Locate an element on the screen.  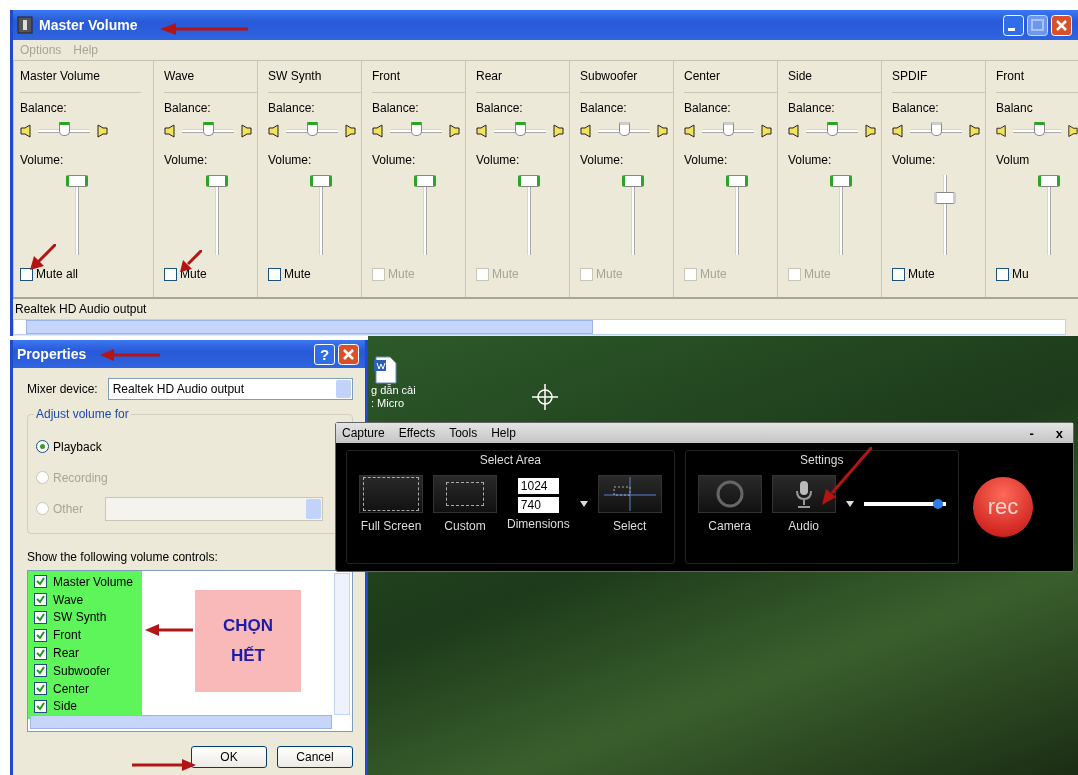
channel-name: Wave is located at coordinates (210, 81).